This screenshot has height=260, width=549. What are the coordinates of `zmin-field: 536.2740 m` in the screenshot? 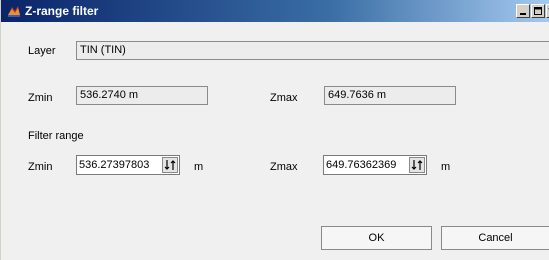 It's located at (142, 95).